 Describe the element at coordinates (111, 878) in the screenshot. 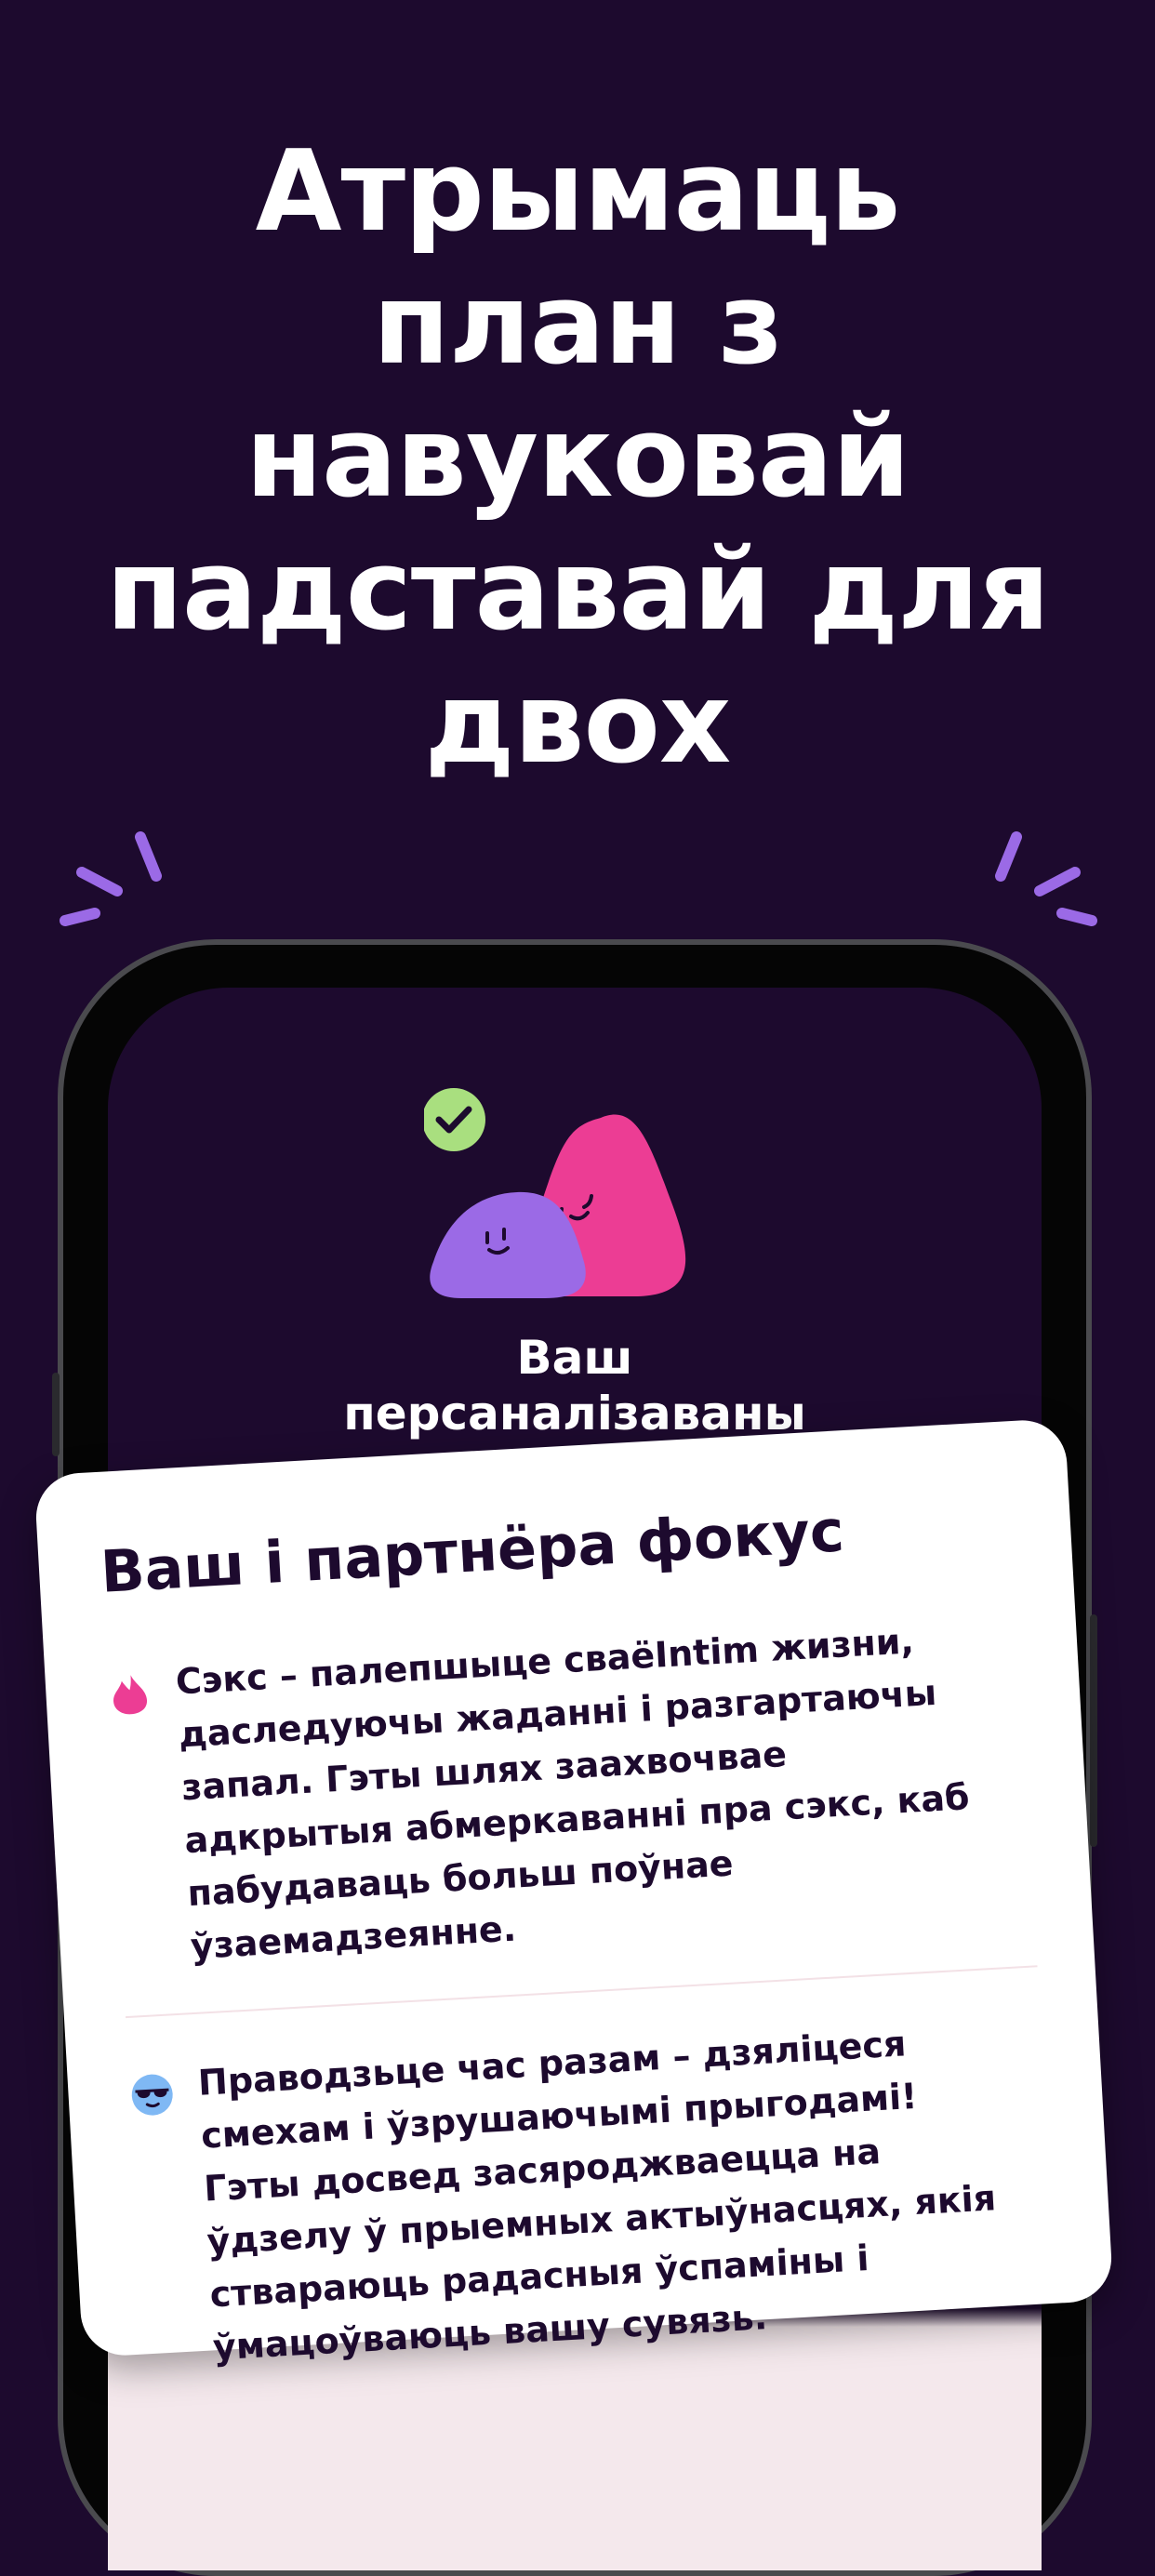

I see `sparkle-left-icon` at that location.